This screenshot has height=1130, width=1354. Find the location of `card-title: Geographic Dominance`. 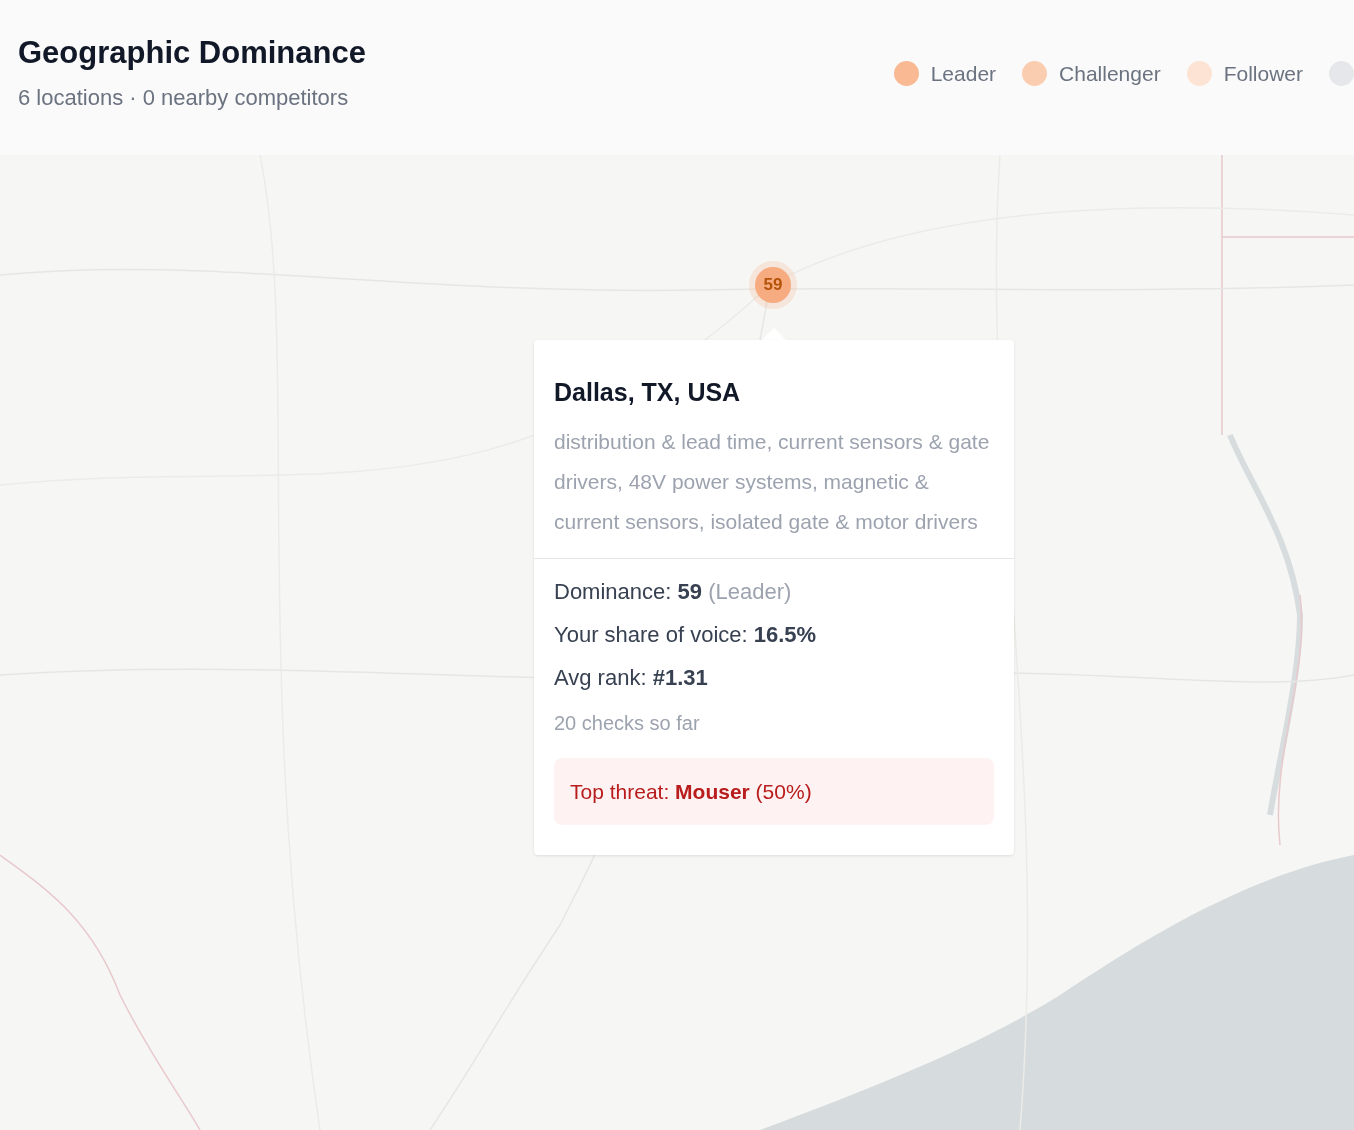

card-title: Geographic Dominance is located at coordinates (192, 53).